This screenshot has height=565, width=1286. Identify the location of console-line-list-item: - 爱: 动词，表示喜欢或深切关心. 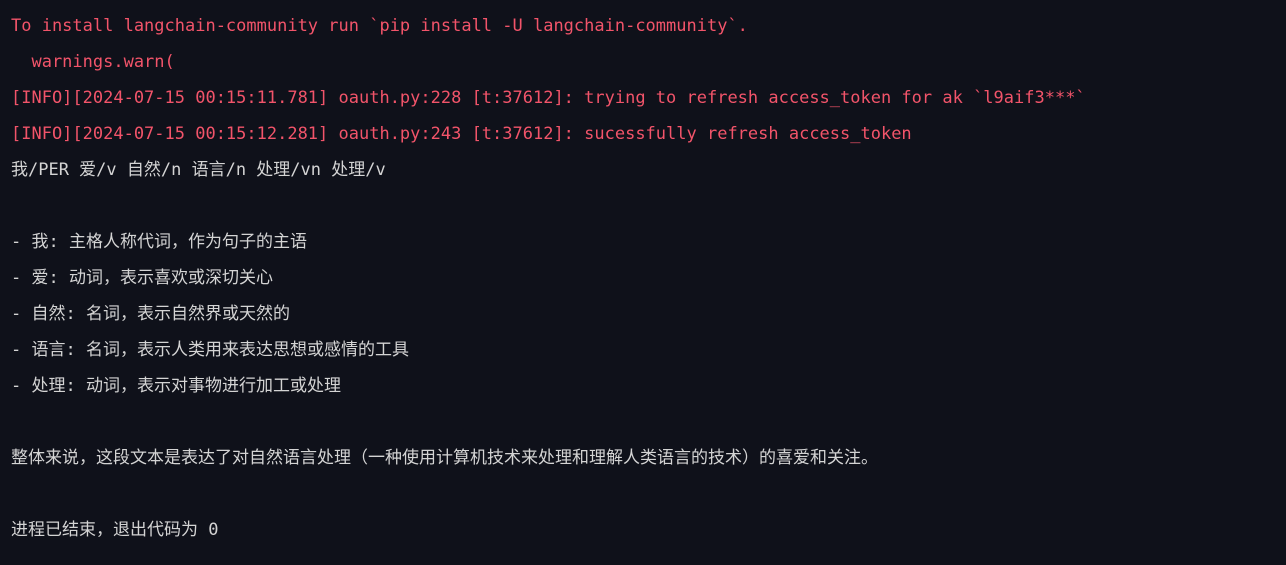
(142, 278).